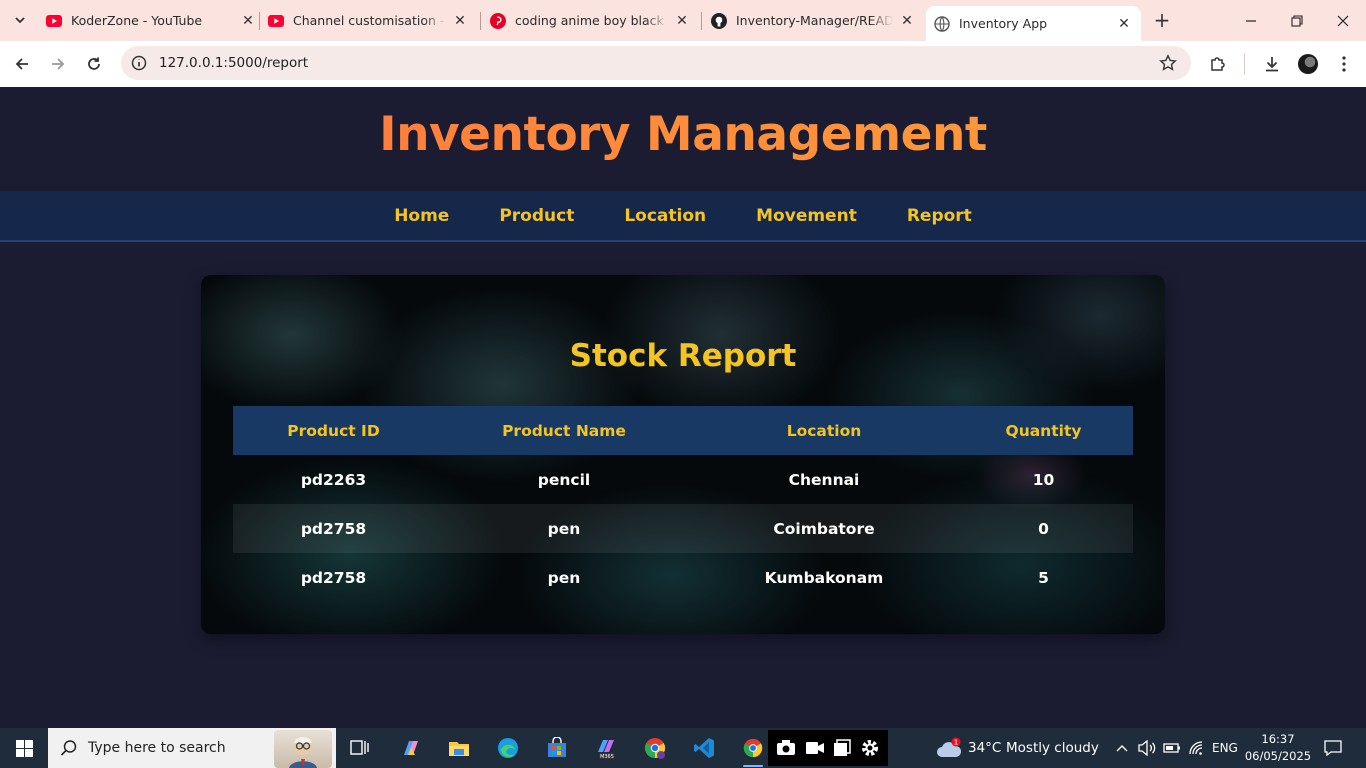 The image size is (1366, 768). I want to click on notification-icon, so click(1333, 748).